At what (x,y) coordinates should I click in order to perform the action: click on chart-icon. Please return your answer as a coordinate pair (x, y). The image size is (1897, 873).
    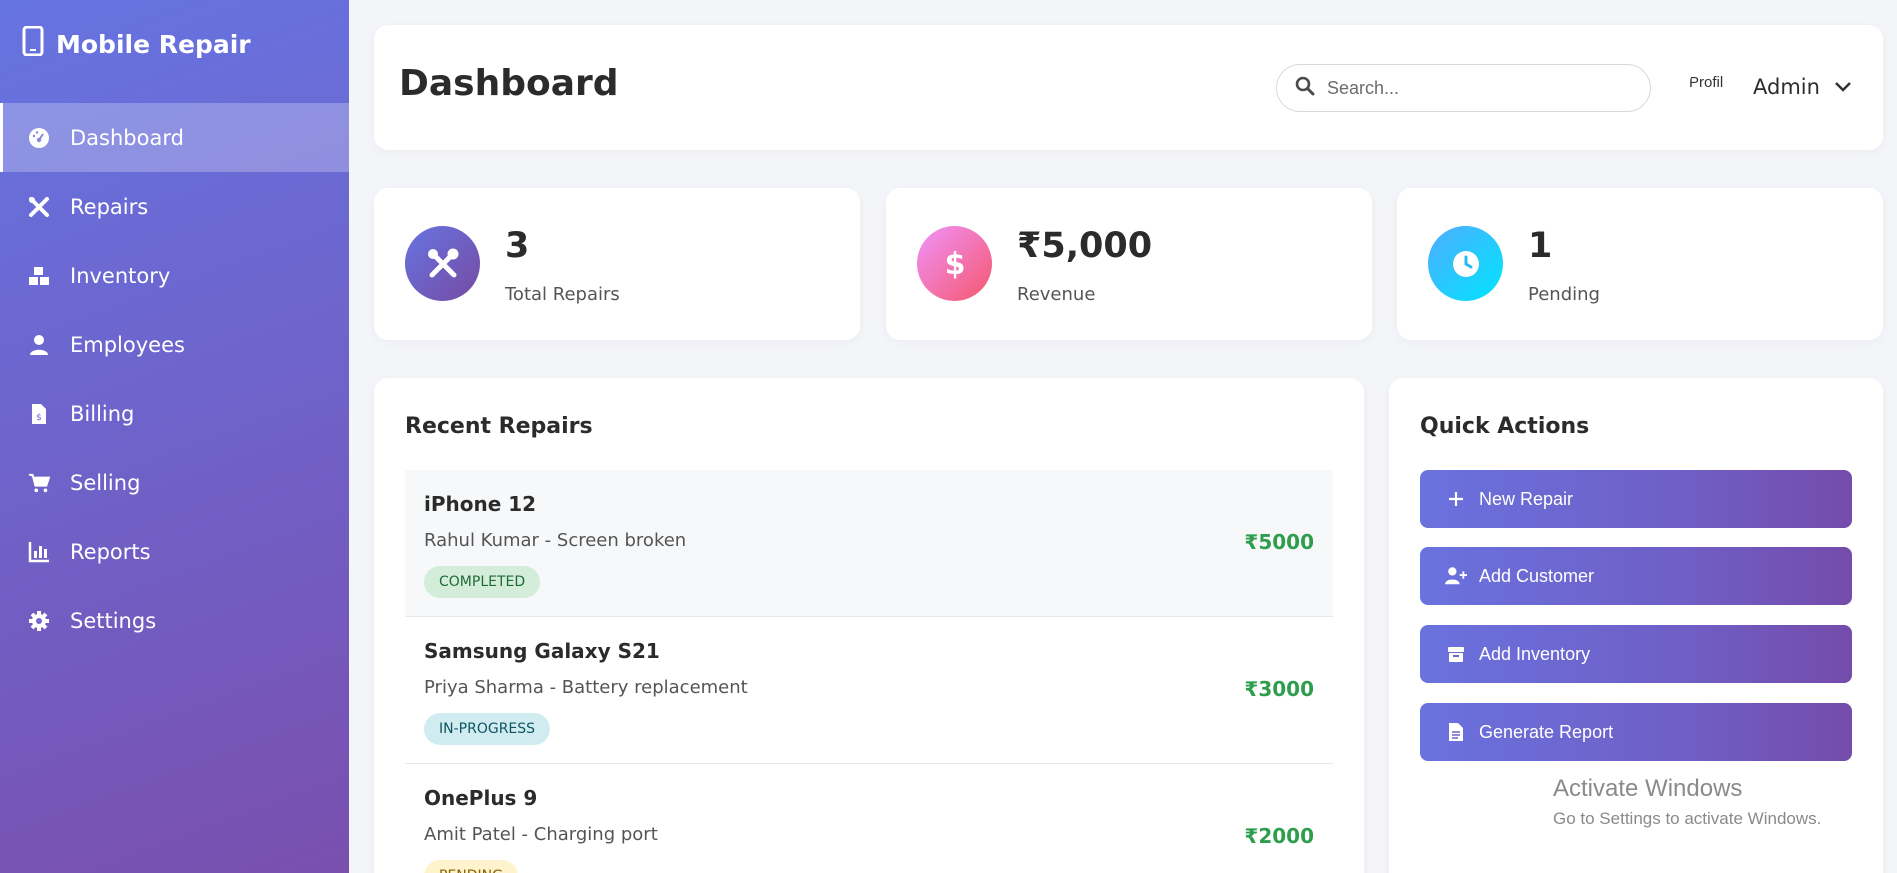
    Looking at the image, I should click on (39, 552).